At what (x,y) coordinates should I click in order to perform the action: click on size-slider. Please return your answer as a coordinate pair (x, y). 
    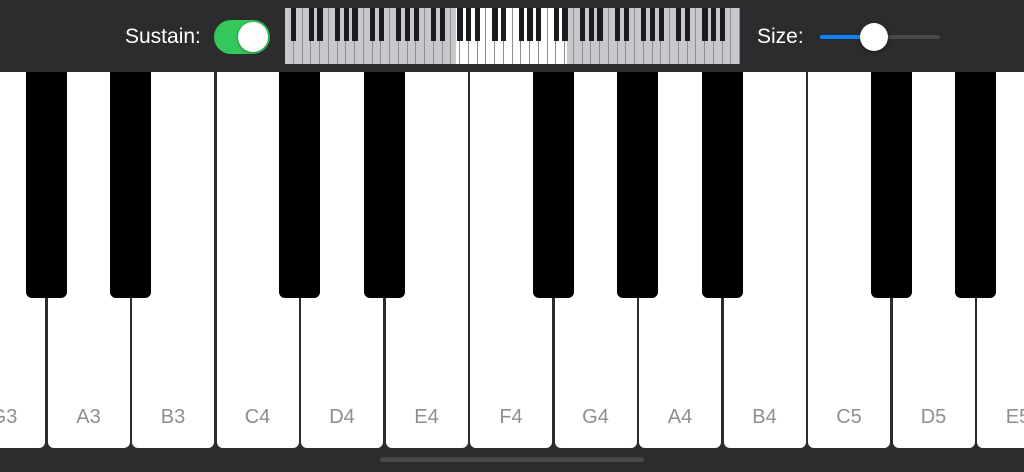
    Looking at the image, I should click on (880, 37).